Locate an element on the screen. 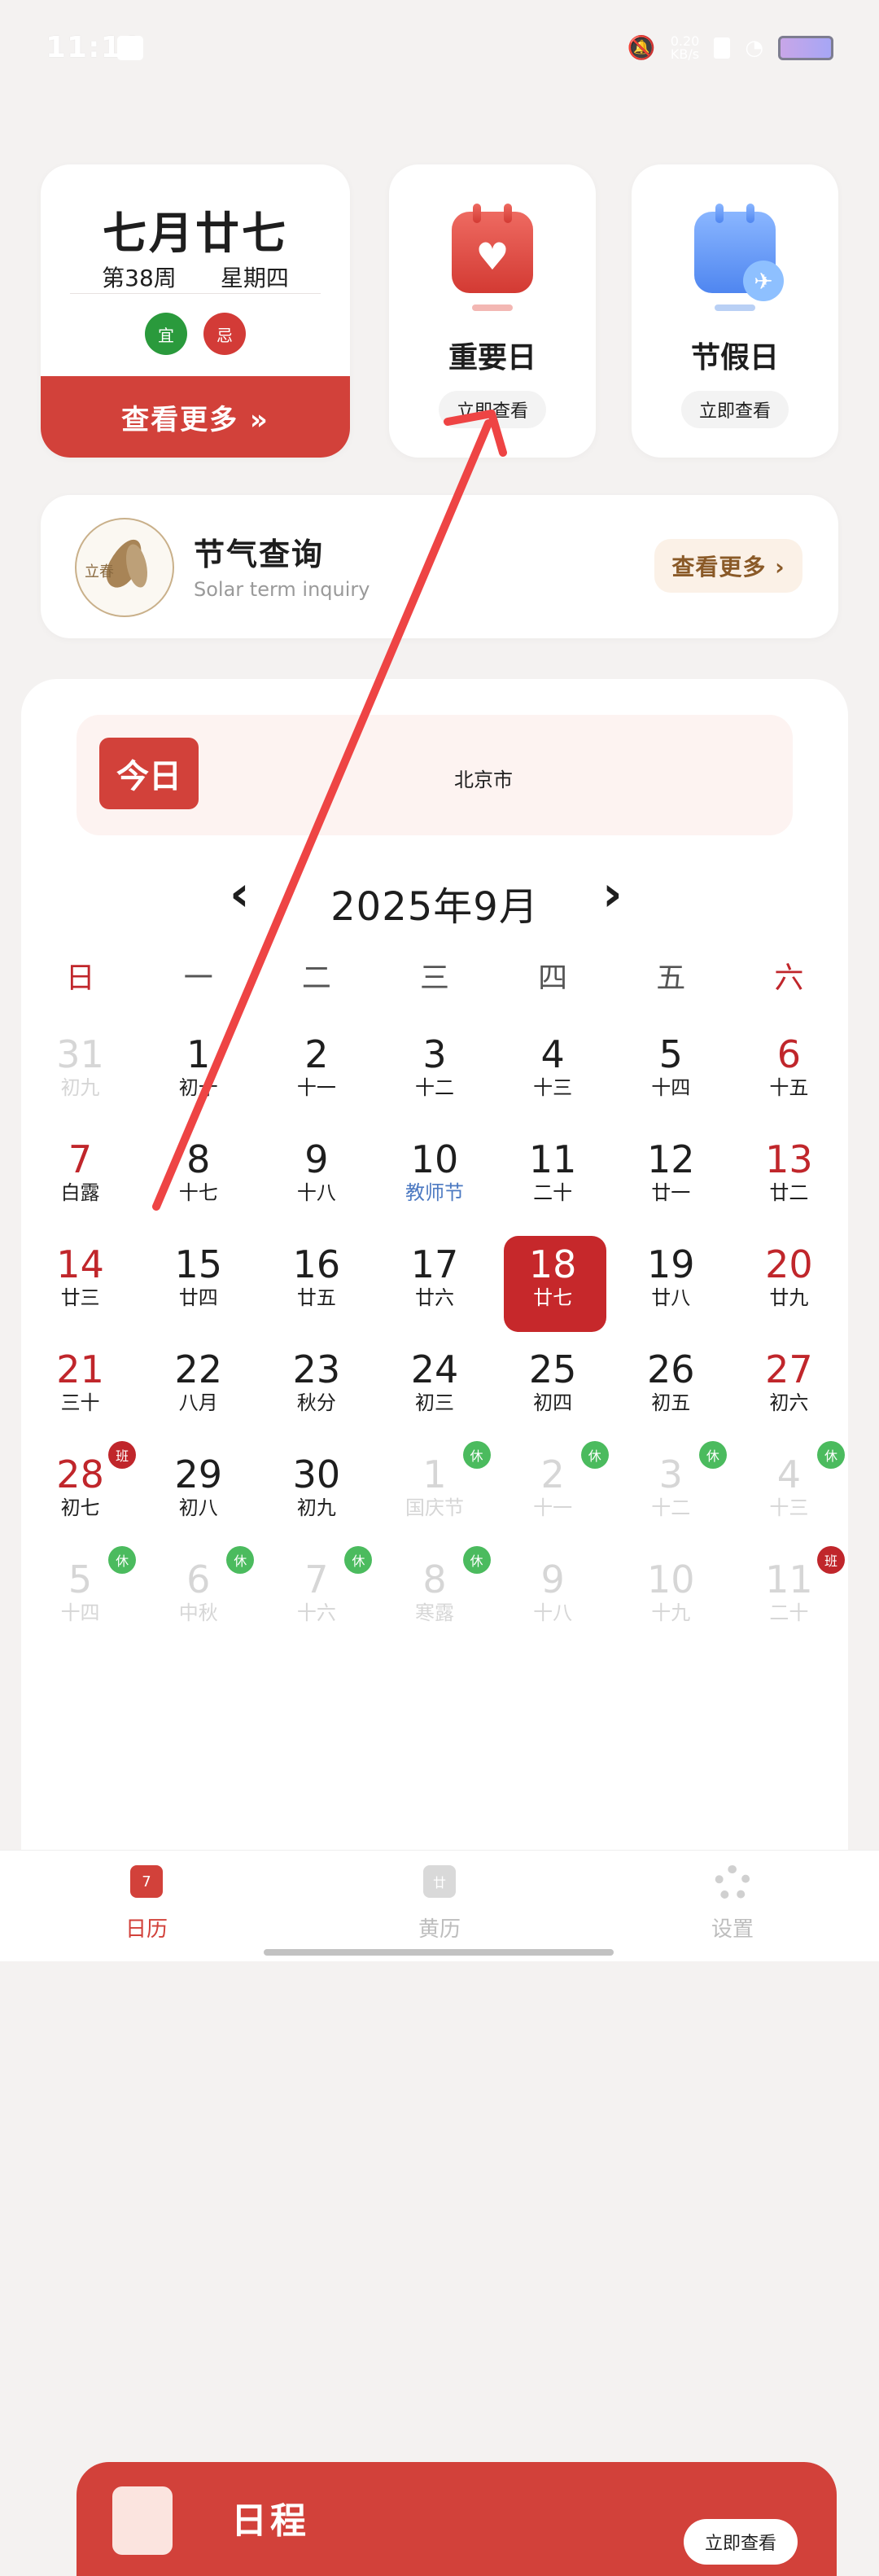 This screenshot has width=879, height=2576. calendar-day-cell: 17 廿六 is located at coordinates (434, 1286).